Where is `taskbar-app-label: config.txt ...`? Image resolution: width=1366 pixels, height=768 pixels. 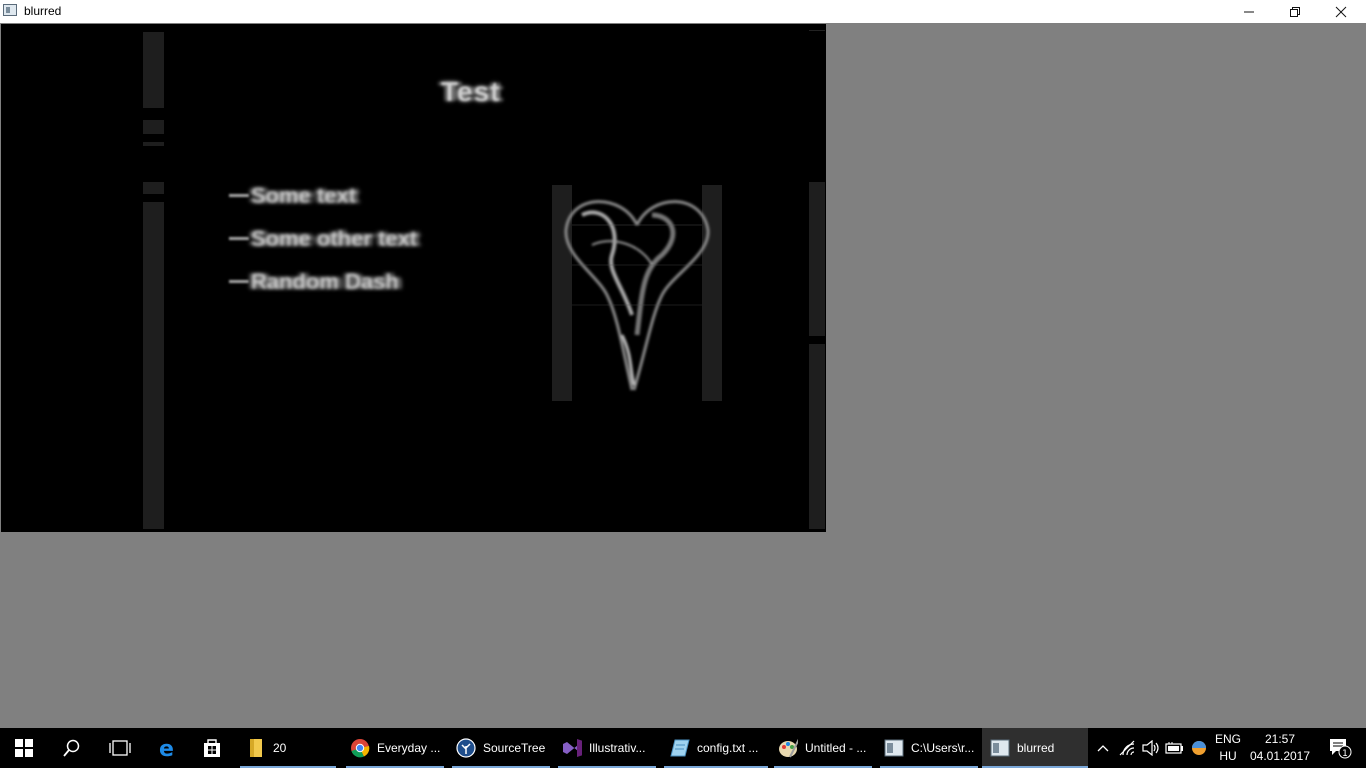 taskbar-app-label: config.txt ... is located at coordinates (728, 748).